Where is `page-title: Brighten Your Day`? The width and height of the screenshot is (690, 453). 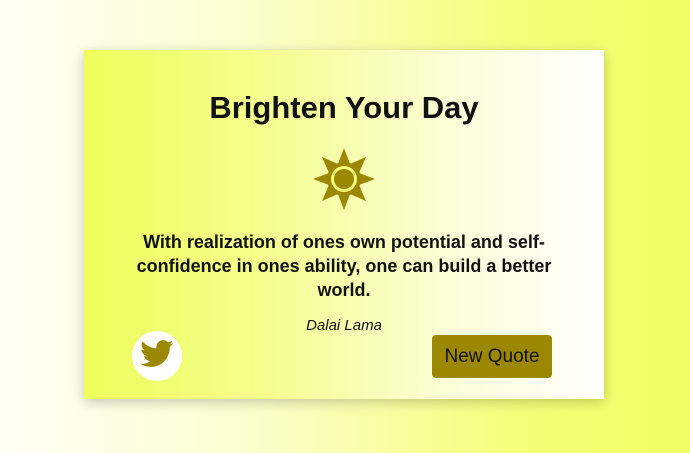
page-title: Brighten Your Day is located at coordinates (344, 107).